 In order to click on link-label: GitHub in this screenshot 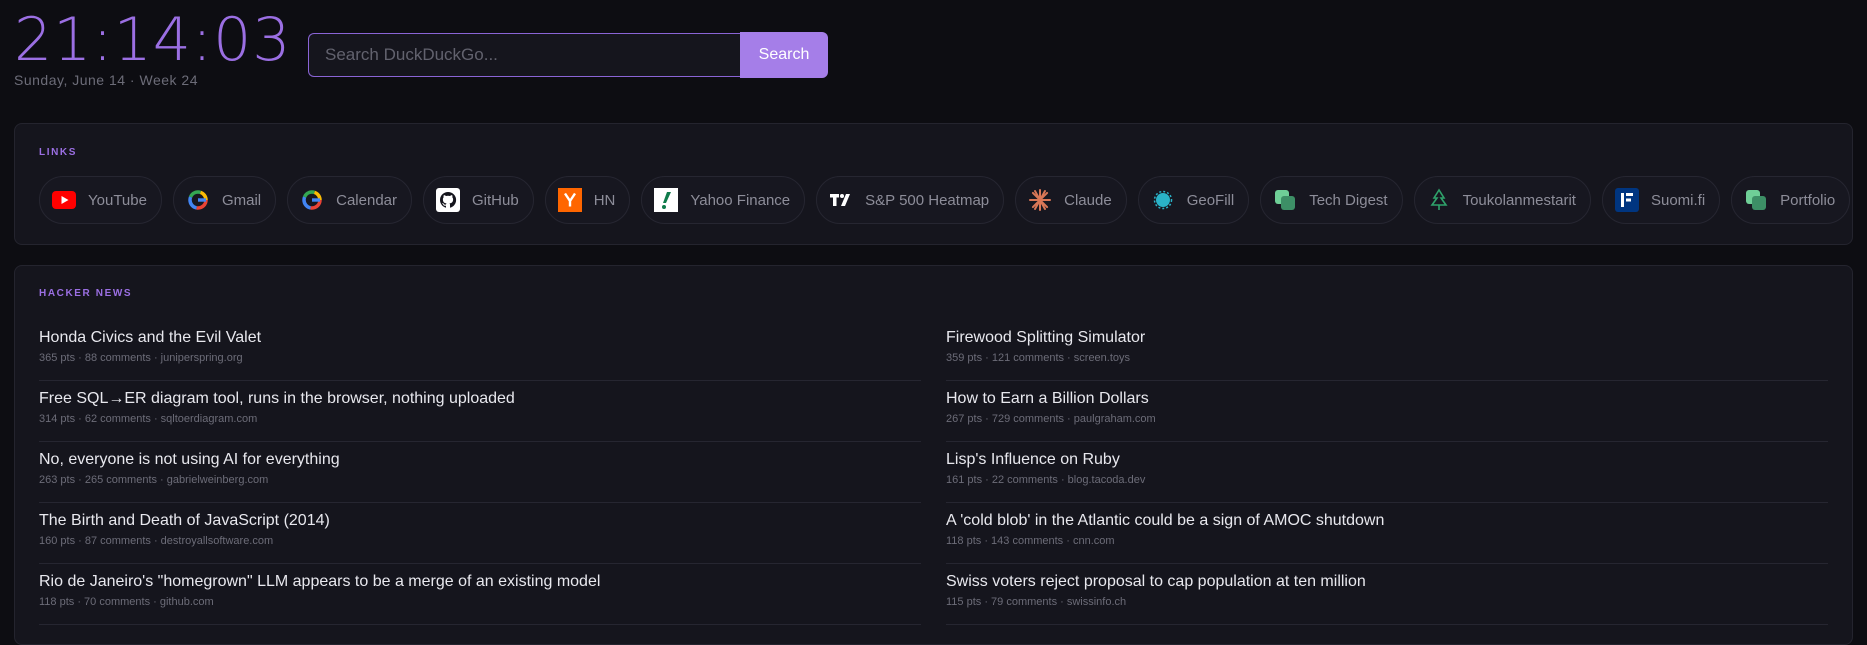, I will do `click(495, 200)`.